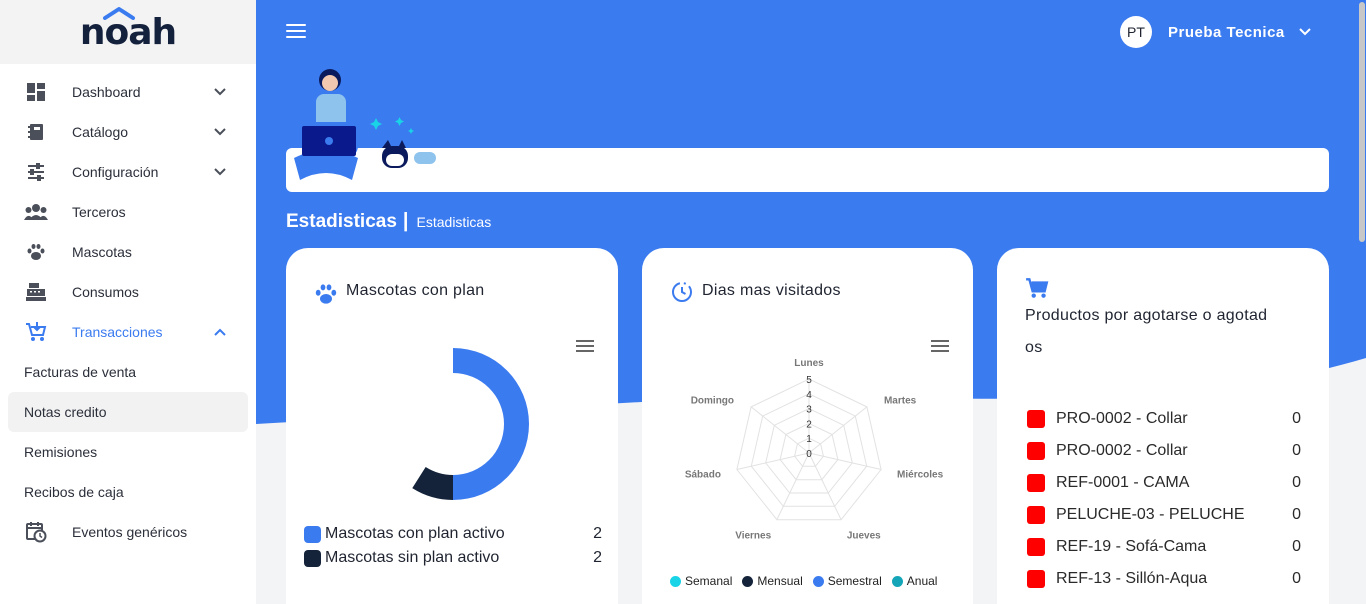 The height and width of the screenshot is (604, 1366). Describe the element at coordinates (453, 558) in the screenshot. I see `legend-row: Mascotas sin plan activo 2` at that location.